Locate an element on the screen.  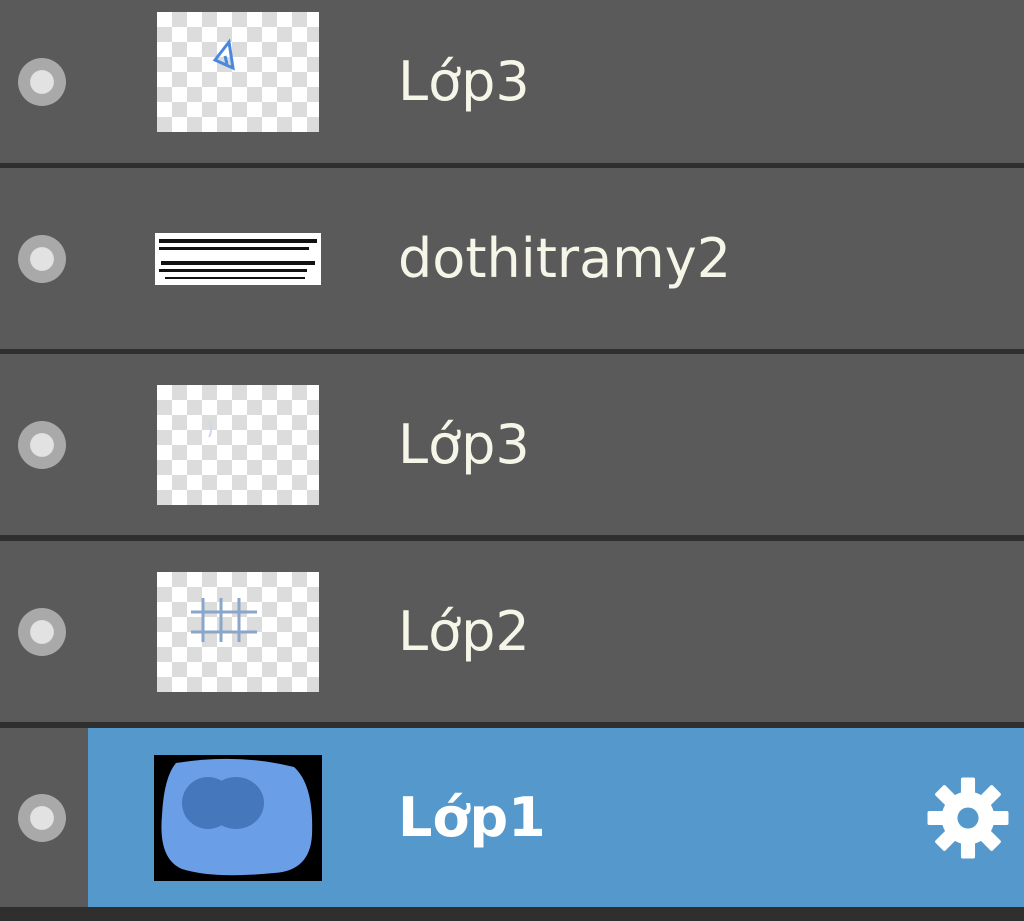
layer-name: dothitramy2 is located at coordinates (565, 258).